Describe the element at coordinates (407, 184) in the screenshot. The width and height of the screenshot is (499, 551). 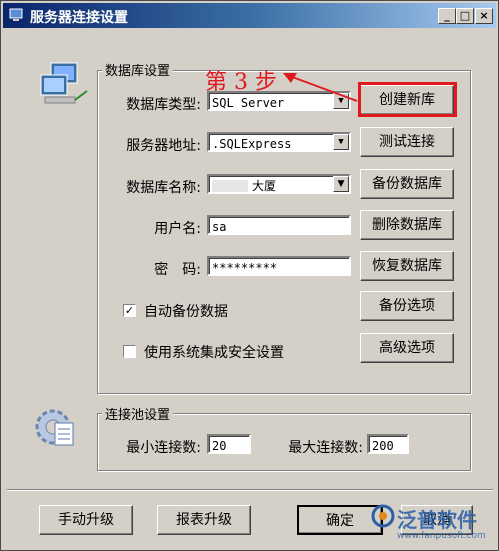
I see `backup-db-button: 备份数据库` at that location.